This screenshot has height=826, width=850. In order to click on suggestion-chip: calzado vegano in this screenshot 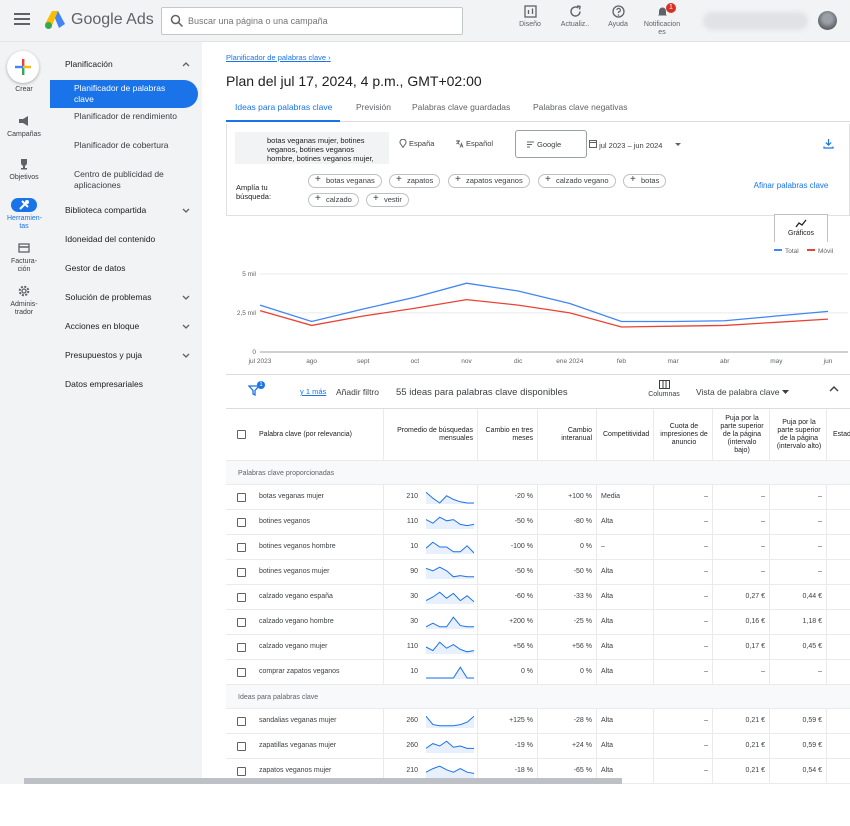, I will do `click(577, 181)`.